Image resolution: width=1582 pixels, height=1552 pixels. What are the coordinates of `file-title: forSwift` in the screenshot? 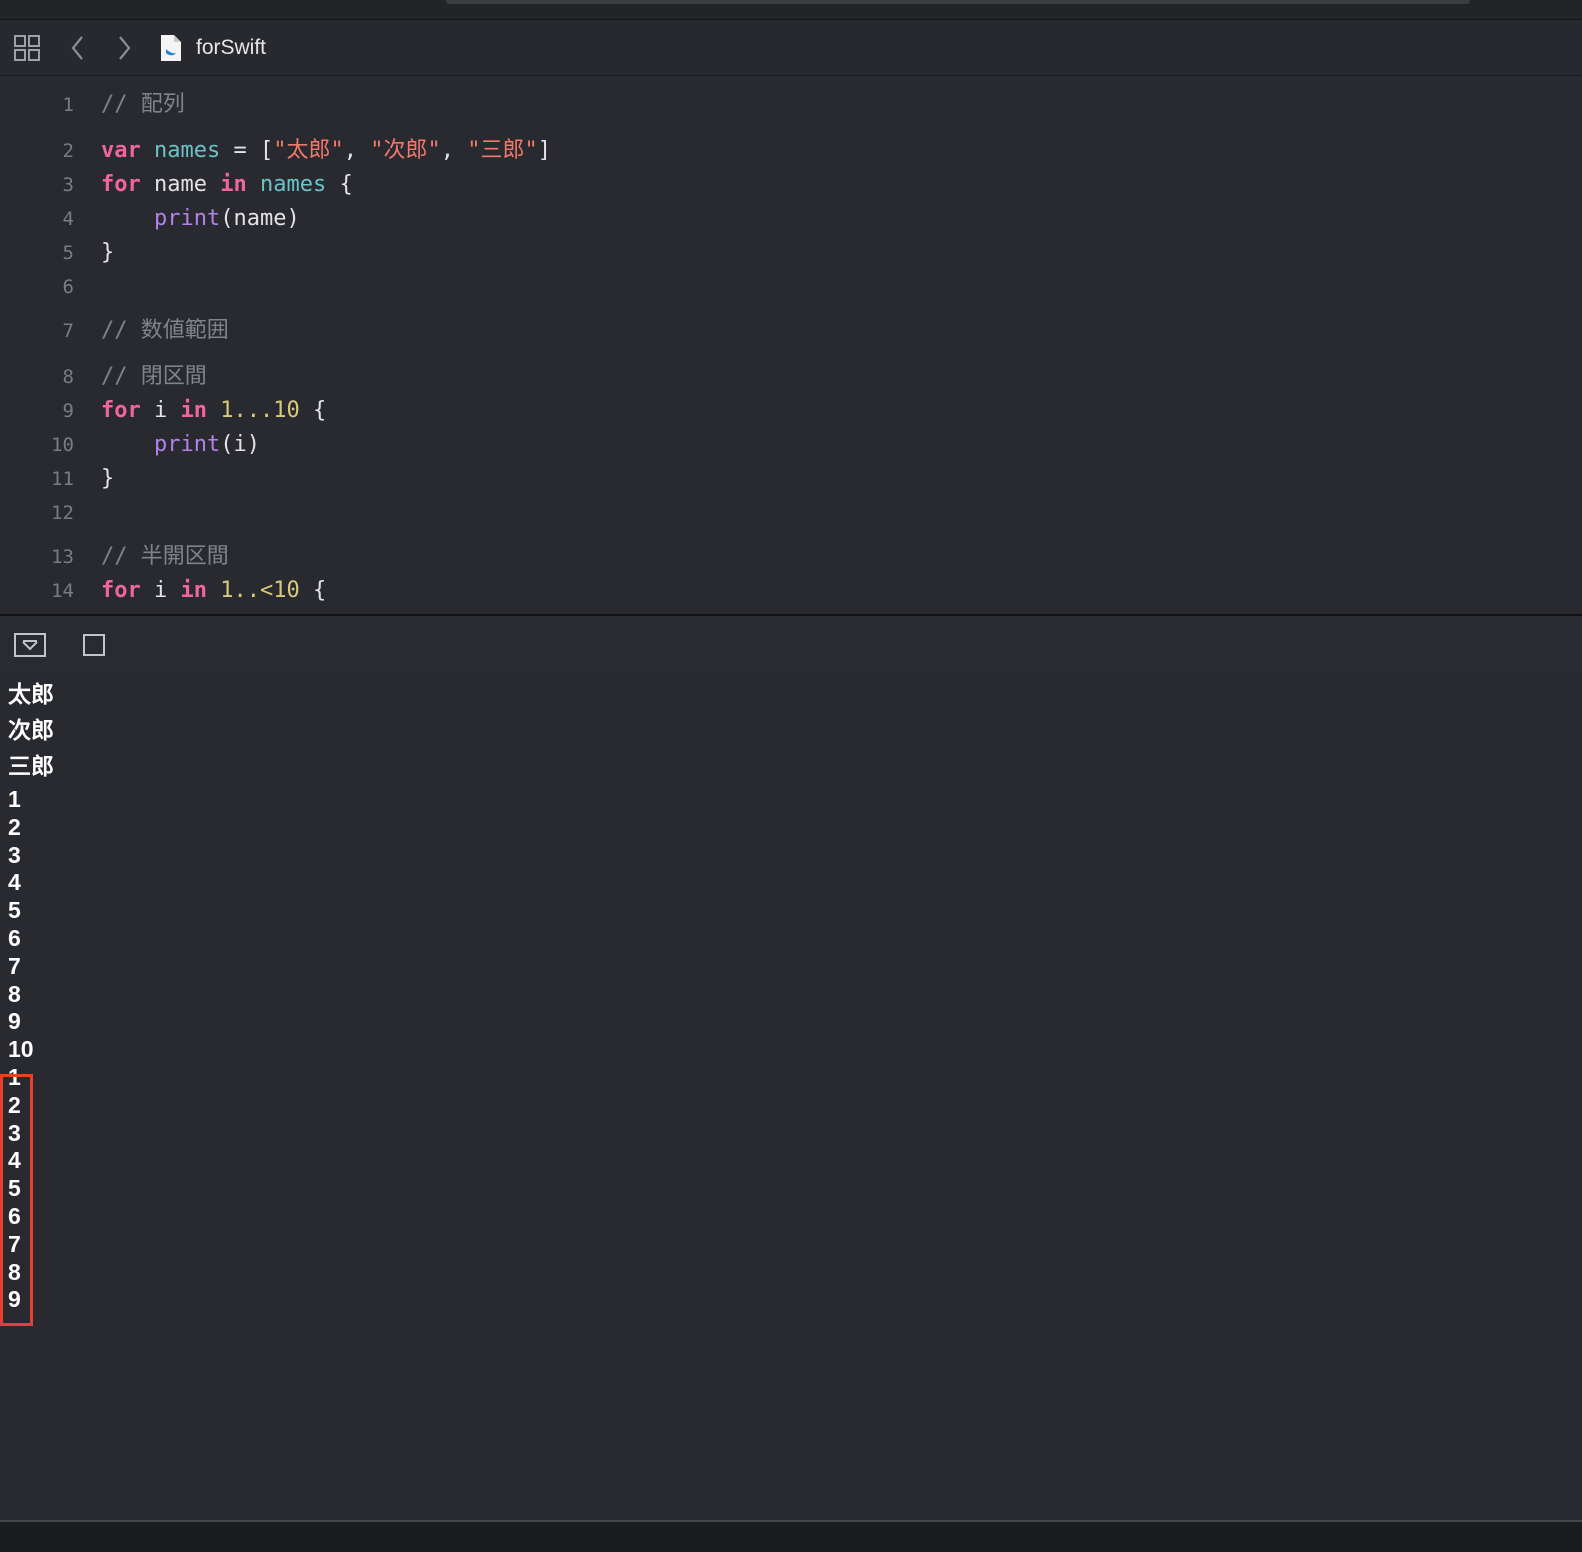 It's located at (231, 47).